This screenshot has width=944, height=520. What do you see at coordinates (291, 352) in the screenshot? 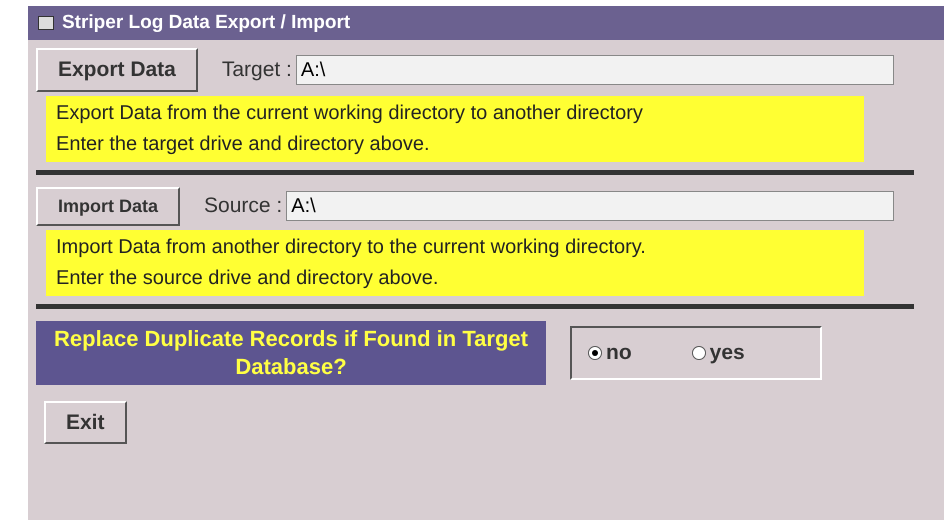
I see `replace-question: Replace Duplicate Records if Found in Target Database?` at bounding box center [291, 352].